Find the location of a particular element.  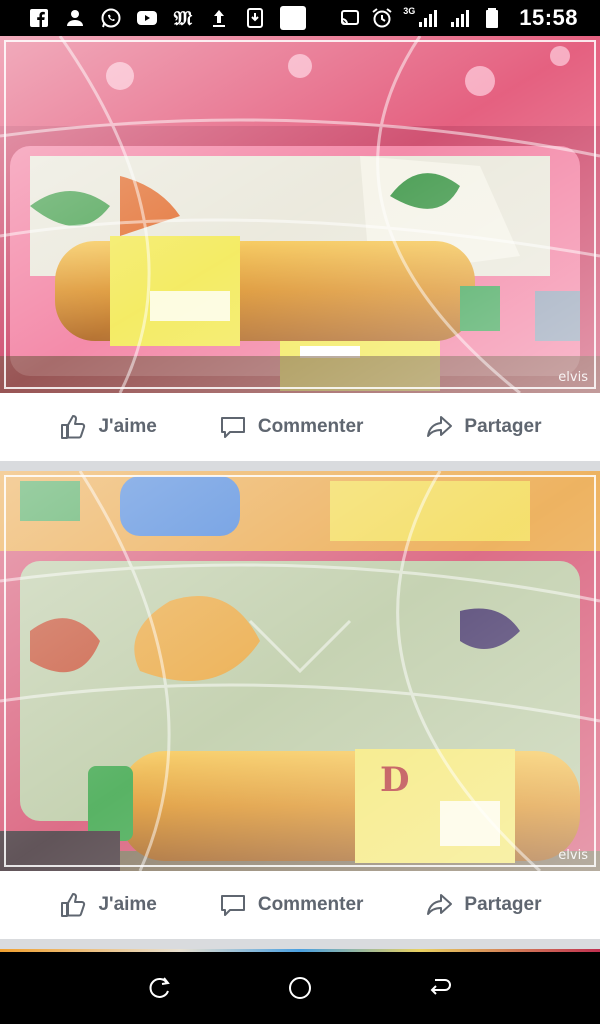

person-add-icon is located at coordinates (75, 18).